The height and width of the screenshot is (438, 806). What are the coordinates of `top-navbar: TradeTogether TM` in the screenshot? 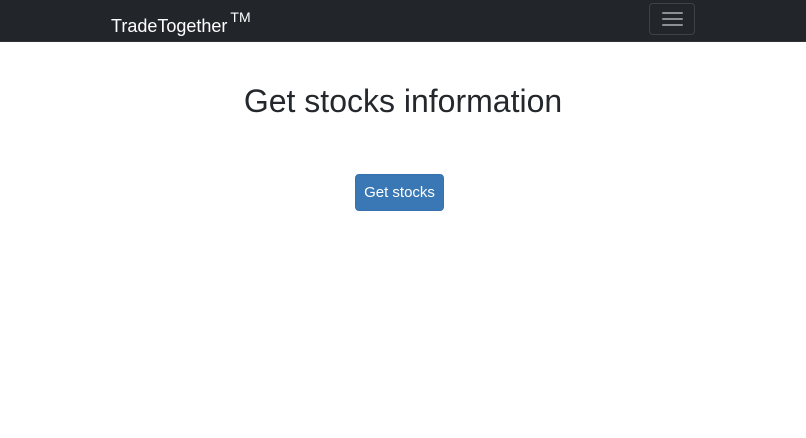 It's located at (403, 21).